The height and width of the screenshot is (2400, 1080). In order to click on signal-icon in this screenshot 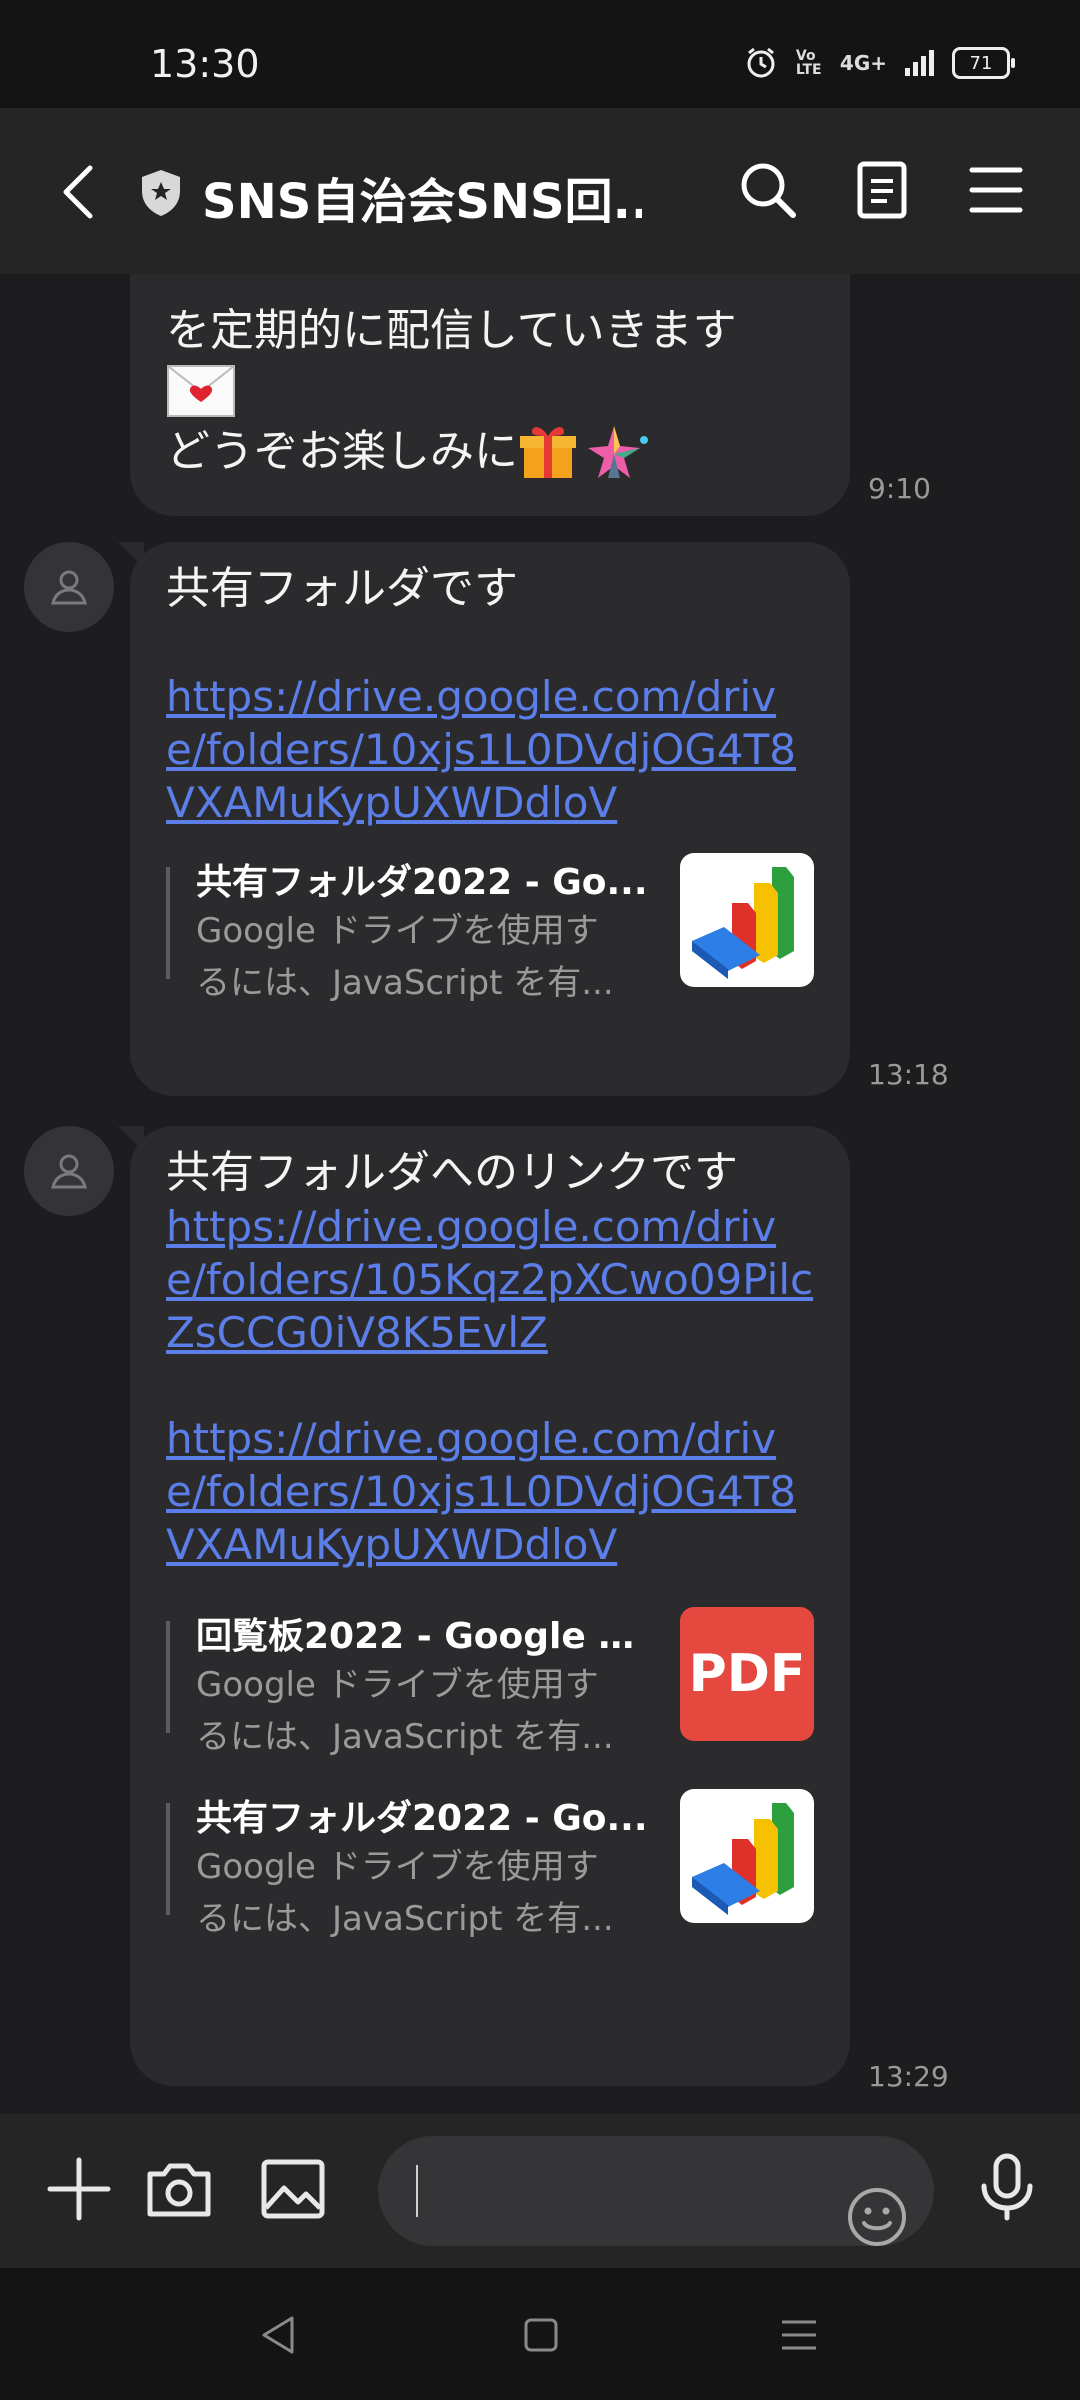, I will do `click(919, 63)`.